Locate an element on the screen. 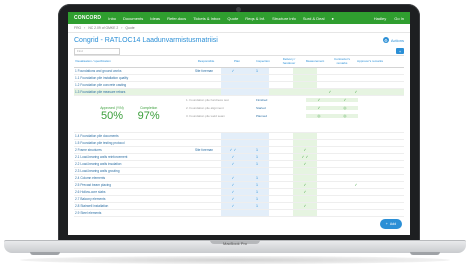 This screenshot has height=270, width=470. column-header: Inspection is located at coordinates (263, 61).